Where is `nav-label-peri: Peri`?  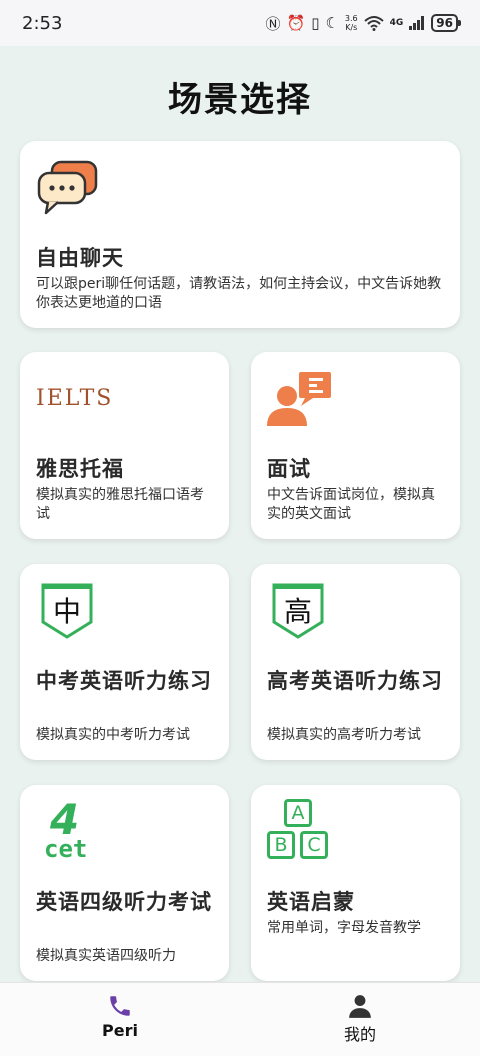 nav-label-peri: Peri is located at coordinates (120, 1030).